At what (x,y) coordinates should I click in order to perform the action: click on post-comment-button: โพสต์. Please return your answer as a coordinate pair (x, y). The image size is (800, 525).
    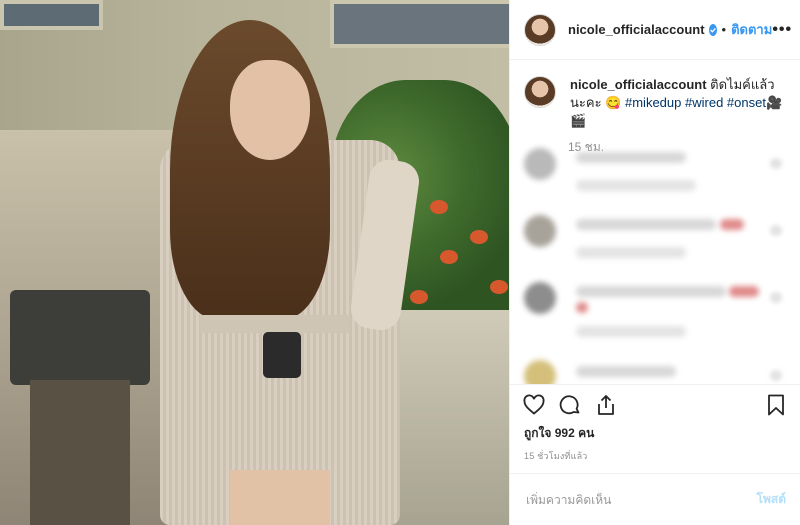
    Looking at the image, I should click on (771, 499).